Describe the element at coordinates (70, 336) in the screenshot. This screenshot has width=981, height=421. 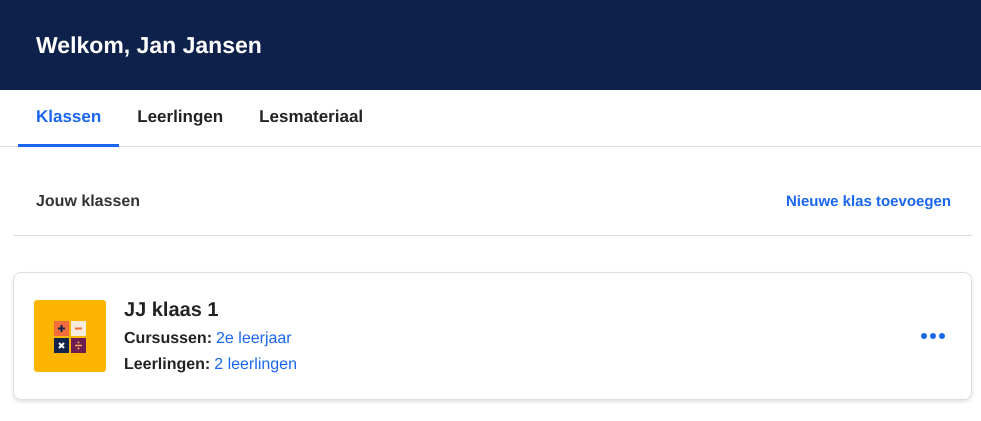
I see `math-icon` at that location.